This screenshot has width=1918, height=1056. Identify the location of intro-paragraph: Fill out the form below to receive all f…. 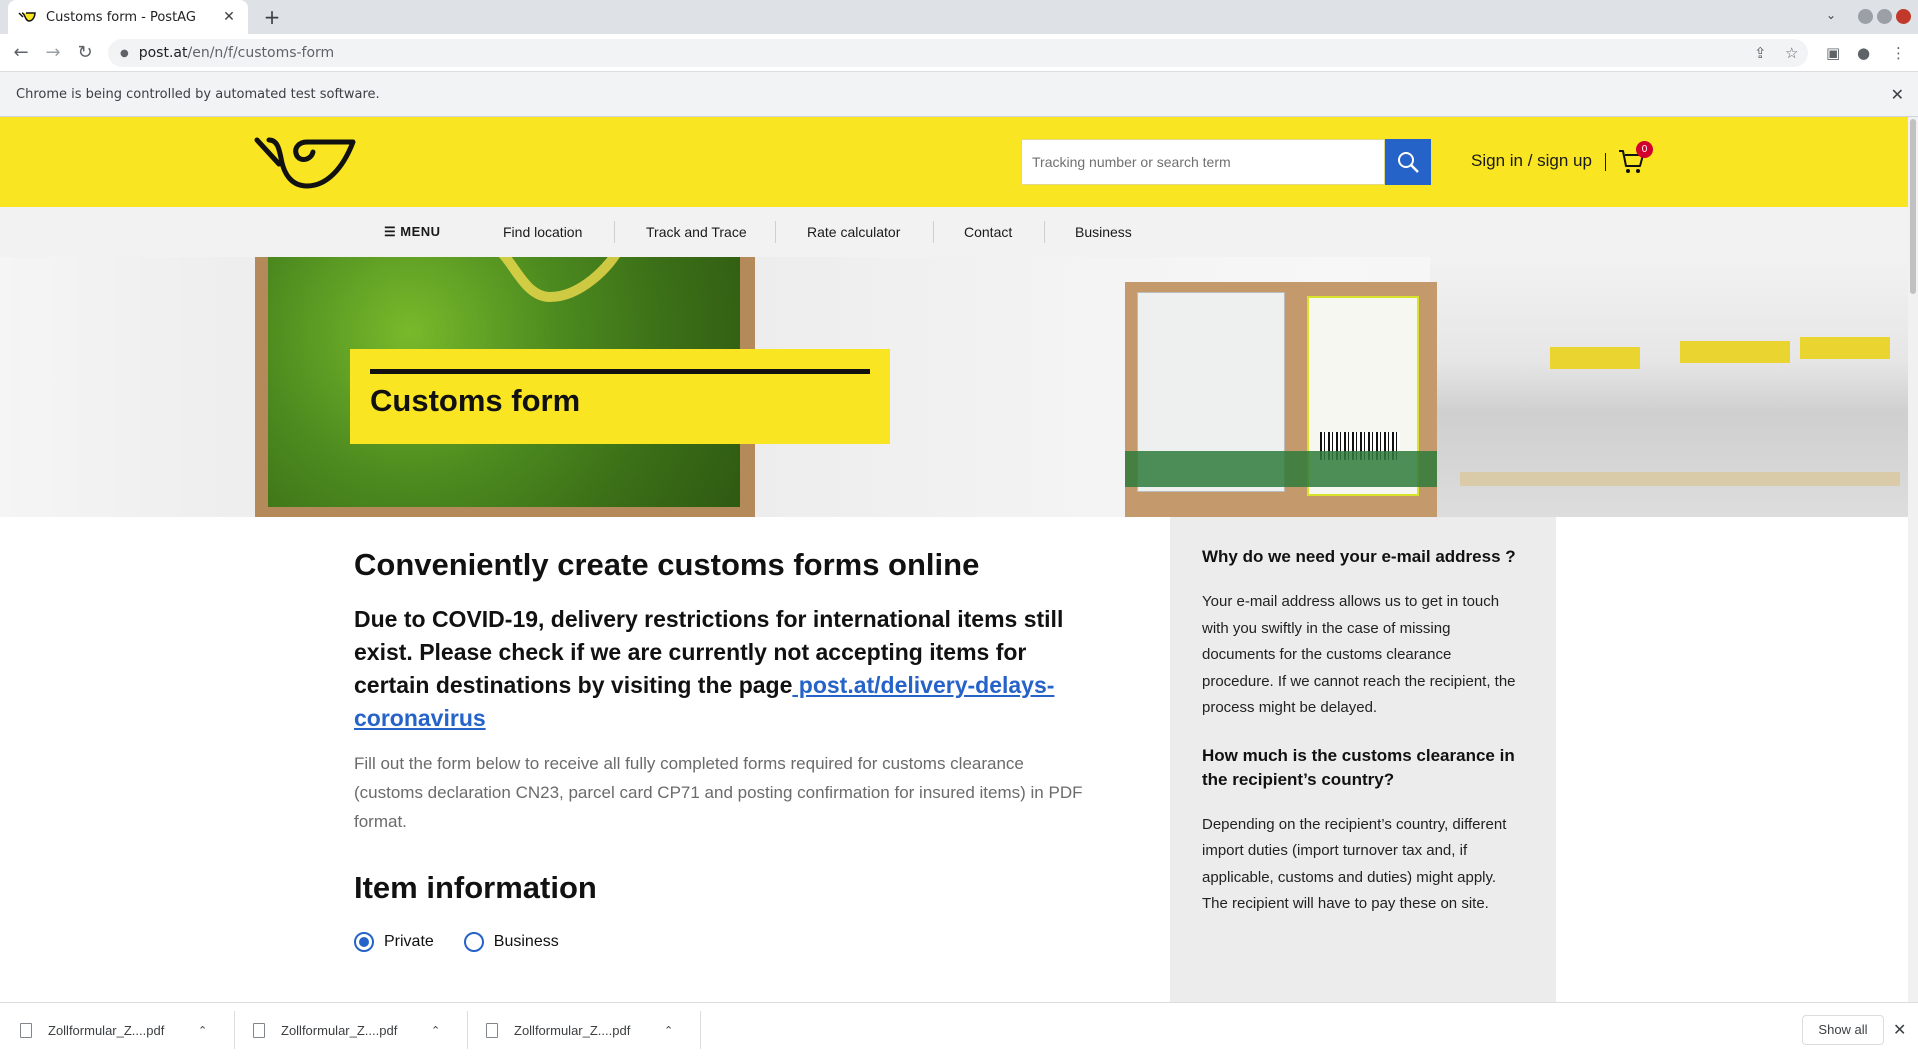
(718, 792).